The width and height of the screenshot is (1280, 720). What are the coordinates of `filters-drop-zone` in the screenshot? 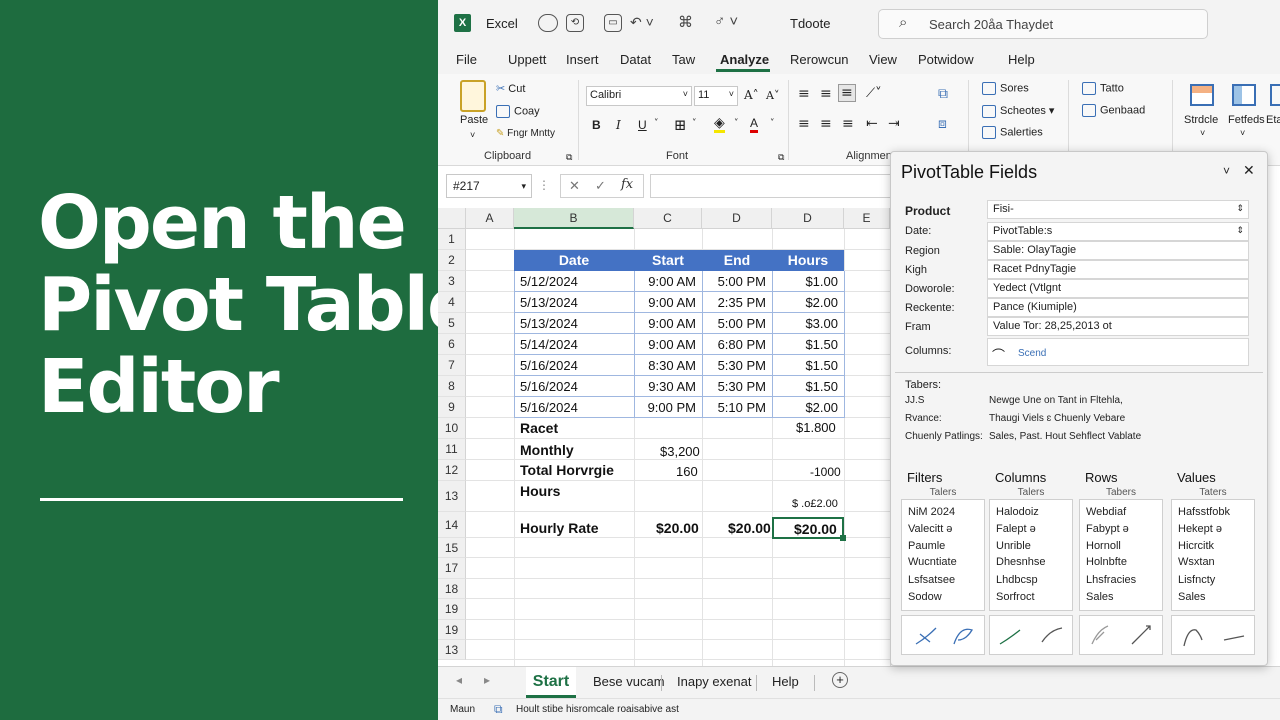 It's located at (943, 635).